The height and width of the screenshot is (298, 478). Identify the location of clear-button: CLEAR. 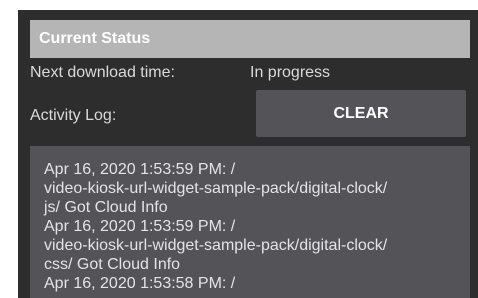
(361, 113).